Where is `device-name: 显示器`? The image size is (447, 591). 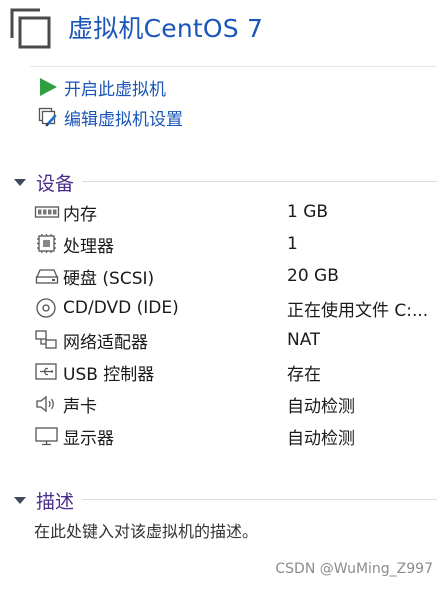
device-name: 显示器 is located at coordinates (88, 438).